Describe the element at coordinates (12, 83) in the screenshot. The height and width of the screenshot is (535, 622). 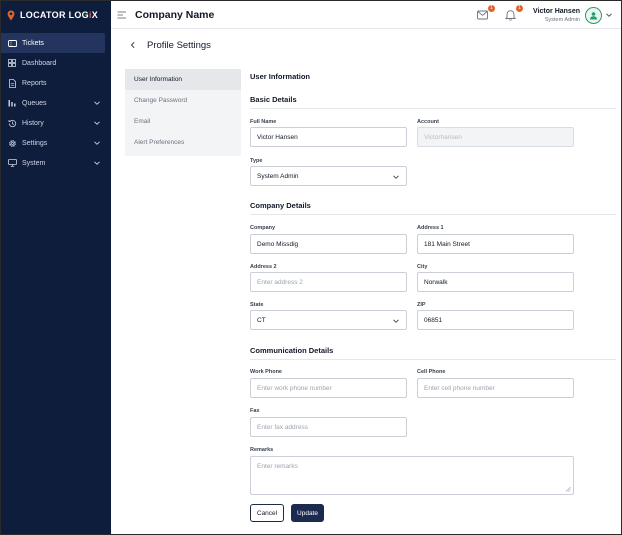
I see `document-icon` at that location.